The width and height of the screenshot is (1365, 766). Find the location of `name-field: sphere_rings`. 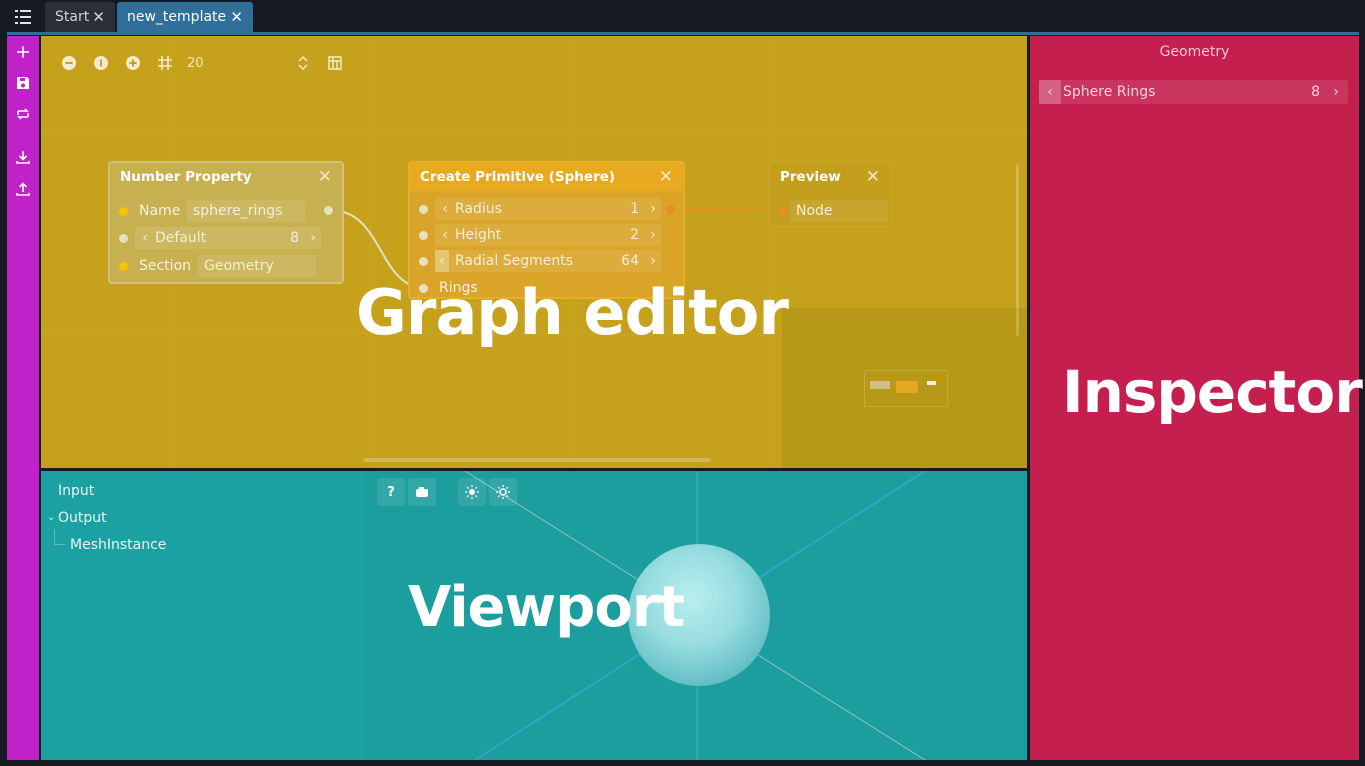

name-field: sphere_rings is located at coordinates (246, 211).